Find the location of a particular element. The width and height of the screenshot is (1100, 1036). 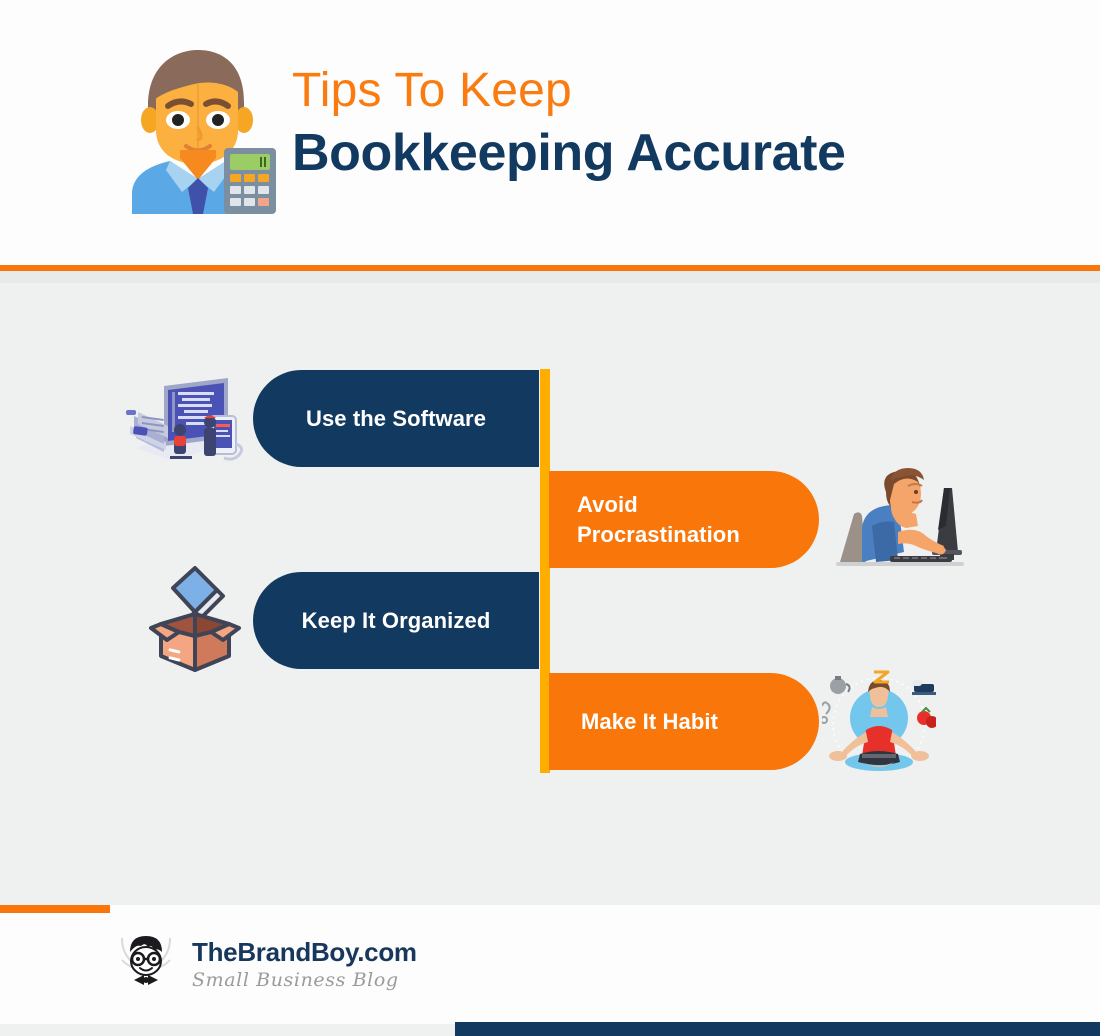

footer-bottom-right-bar is located at coordinates (777, 1029).